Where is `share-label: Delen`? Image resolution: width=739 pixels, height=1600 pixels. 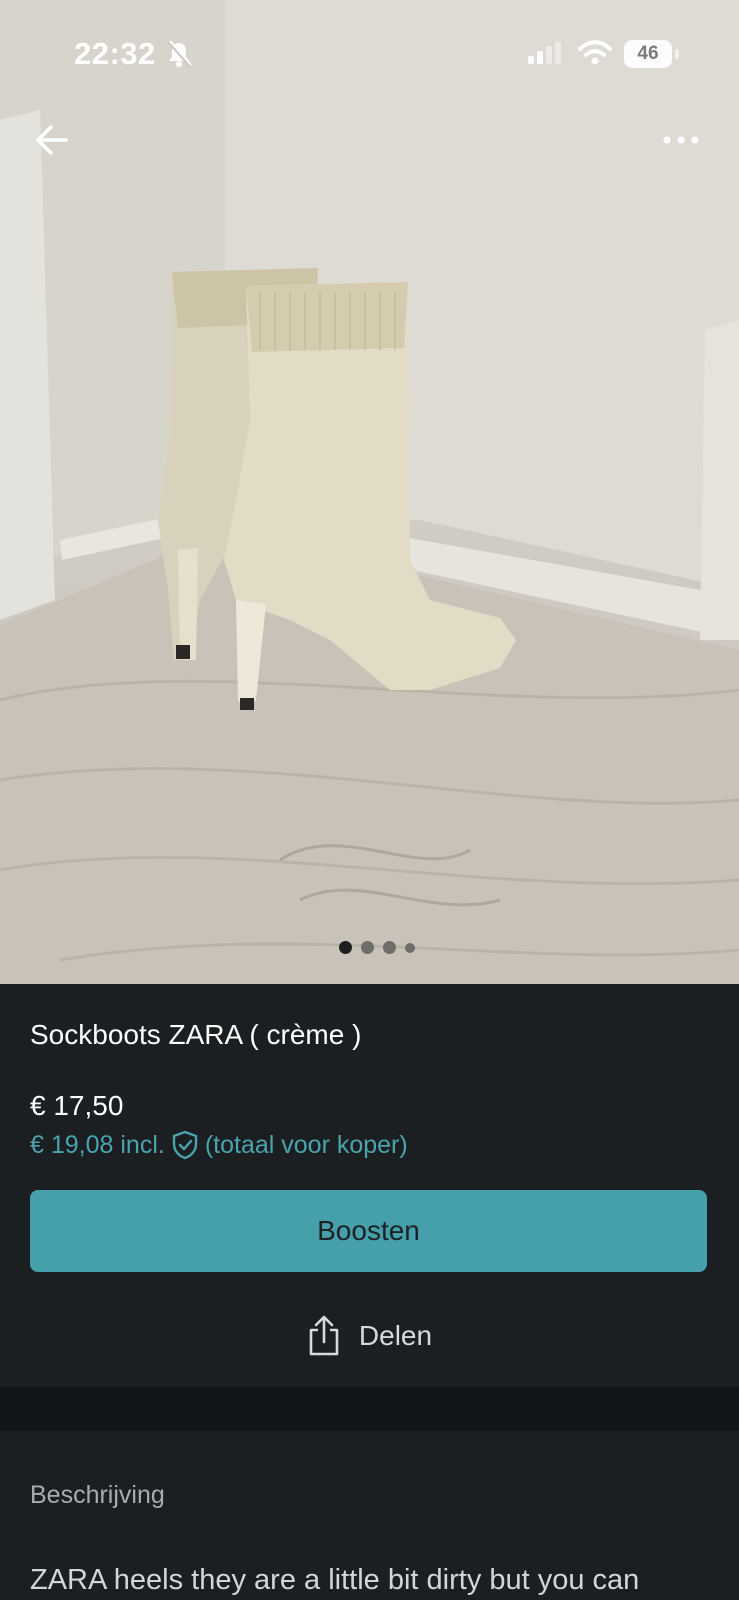
share-label: Delen is located at coordinates (395, 1335).